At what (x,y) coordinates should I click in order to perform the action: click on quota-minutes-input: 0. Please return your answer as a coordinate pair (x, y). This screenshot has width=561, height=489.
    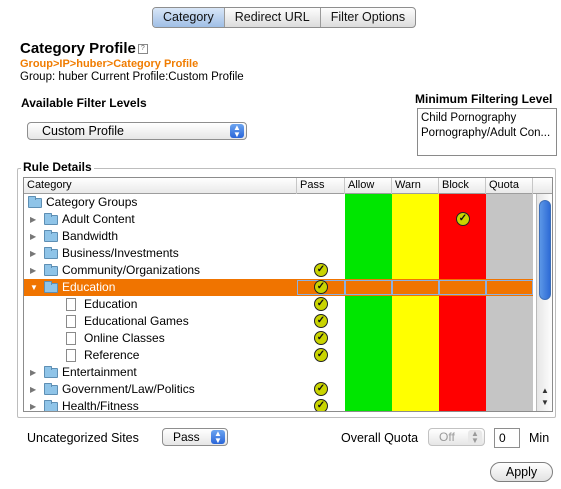
    Looking at the image, I should click on (507, 438).